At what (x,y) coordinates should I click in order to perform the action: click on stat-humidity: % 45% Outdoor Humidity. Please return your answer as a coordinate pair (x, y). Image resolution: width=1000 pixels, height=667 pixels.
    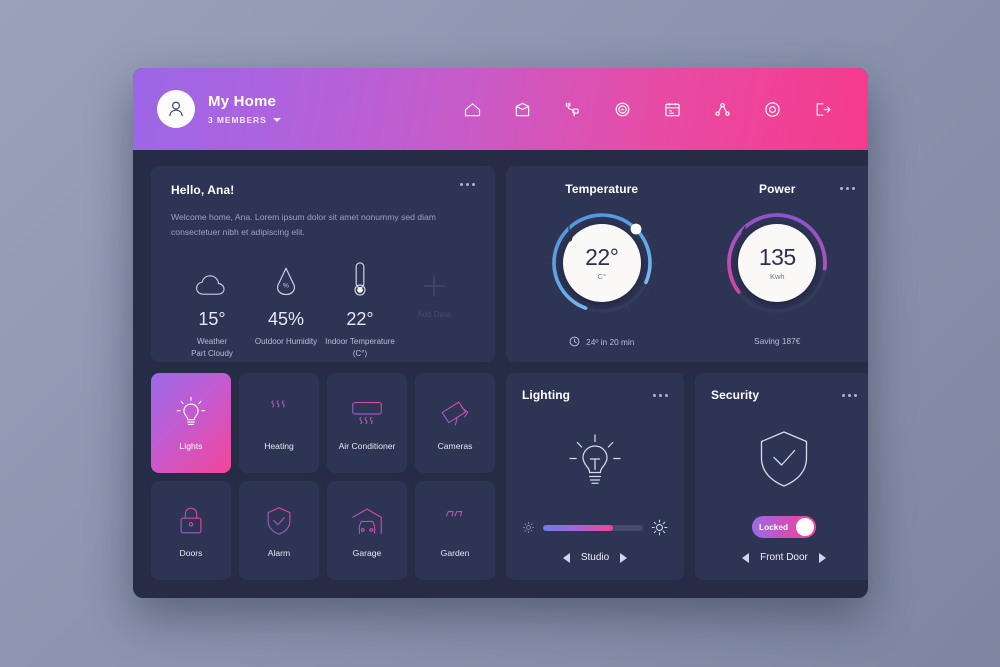
    Looking at the image, I should click on (286, 310).